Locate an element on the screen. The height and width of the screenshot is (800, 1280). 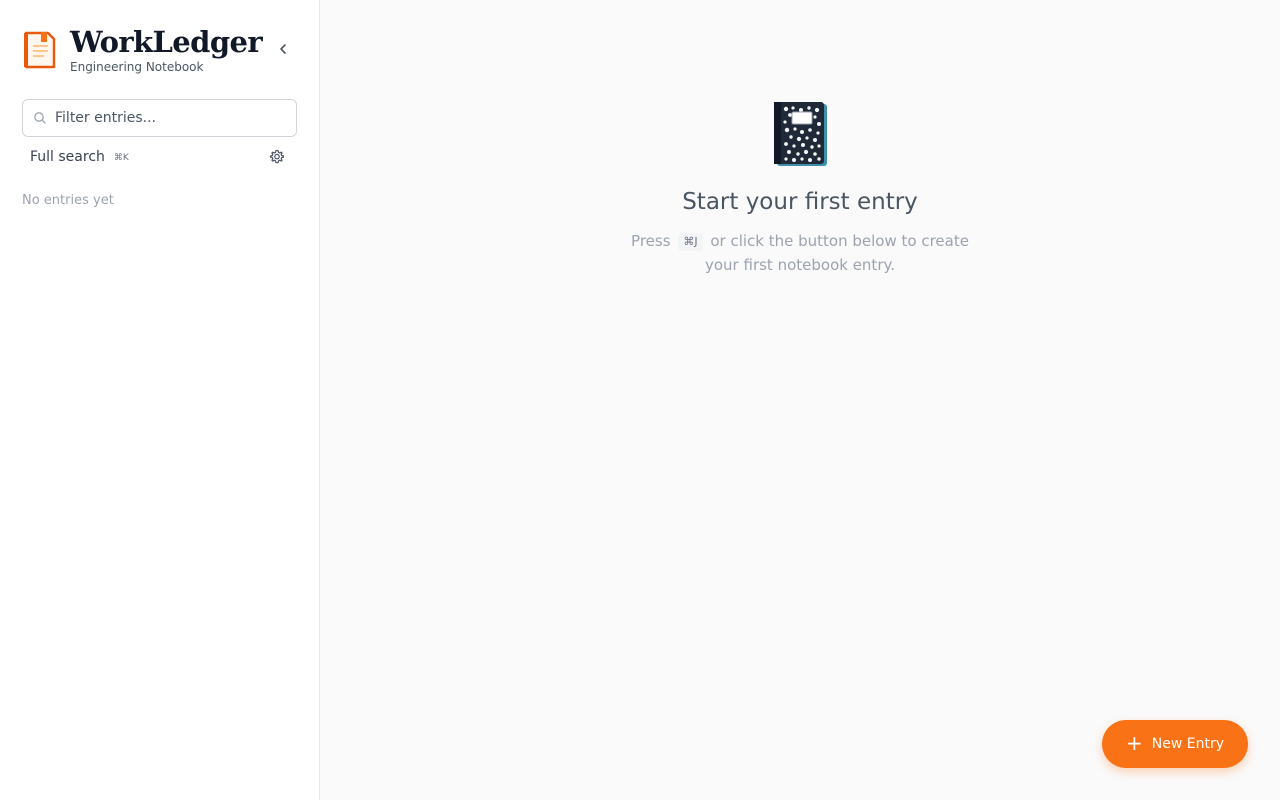
brand: WorkLedger Engineering Notebook is located at coordinates (142, 50).